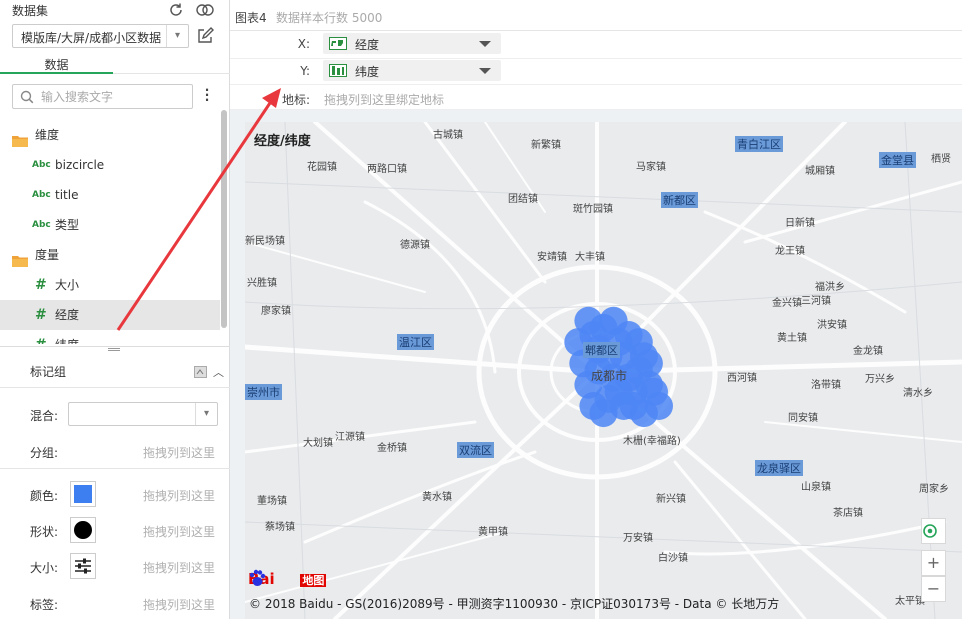 The width and height of the screenshot is (962, 619). I want to click on marks-settings-icon, so click(200, 372).